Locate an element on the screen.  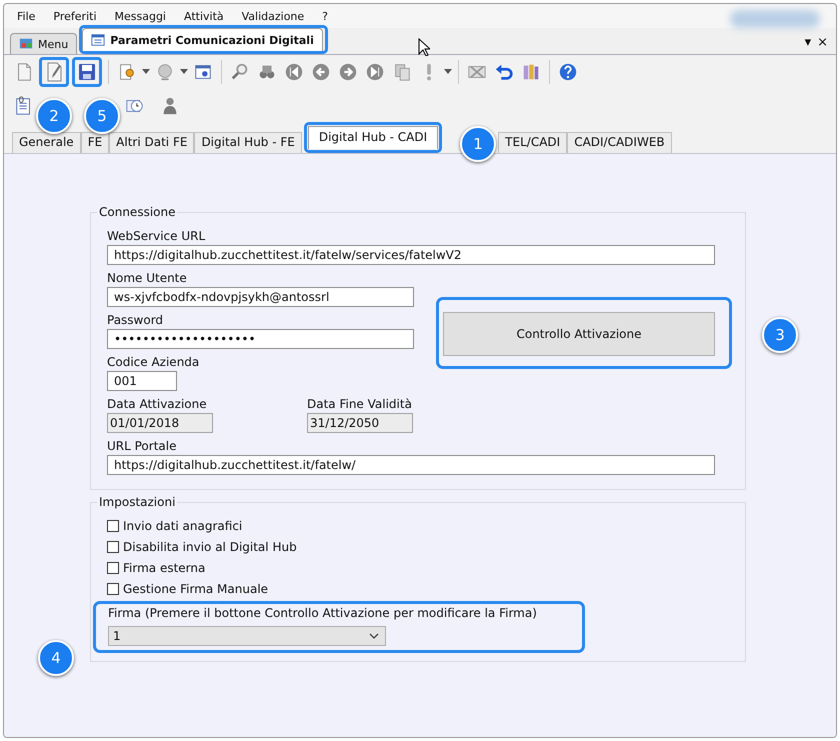
field-label: Firma (Premere il bottone Controllo Attivazione per modificare la Firma) is located at coordinates (322, 613).